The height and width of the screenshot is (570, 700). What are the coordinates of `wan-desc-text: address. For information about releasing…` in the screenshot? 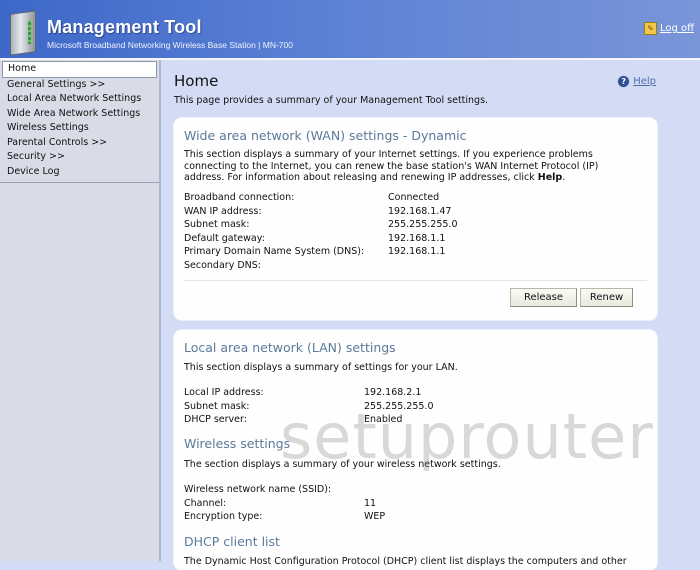 It's located at (361, 177).